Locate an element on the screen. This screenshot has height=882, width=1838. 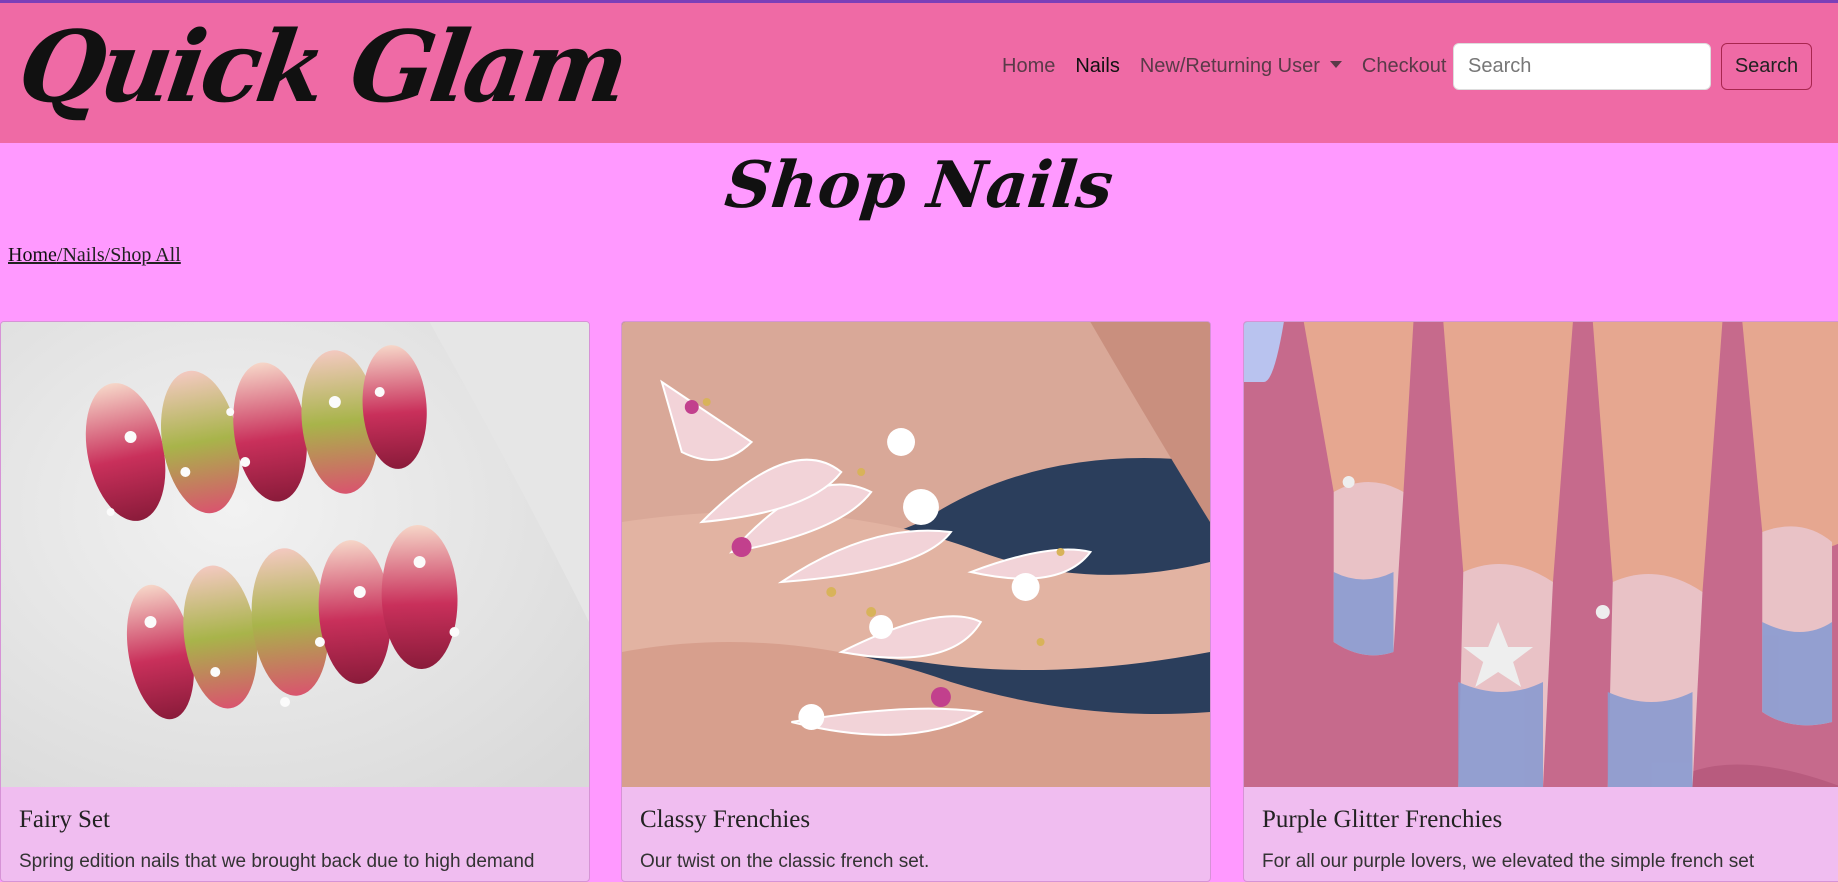
breadcrumb-home-link: Home is located at coordinates (32, 255).